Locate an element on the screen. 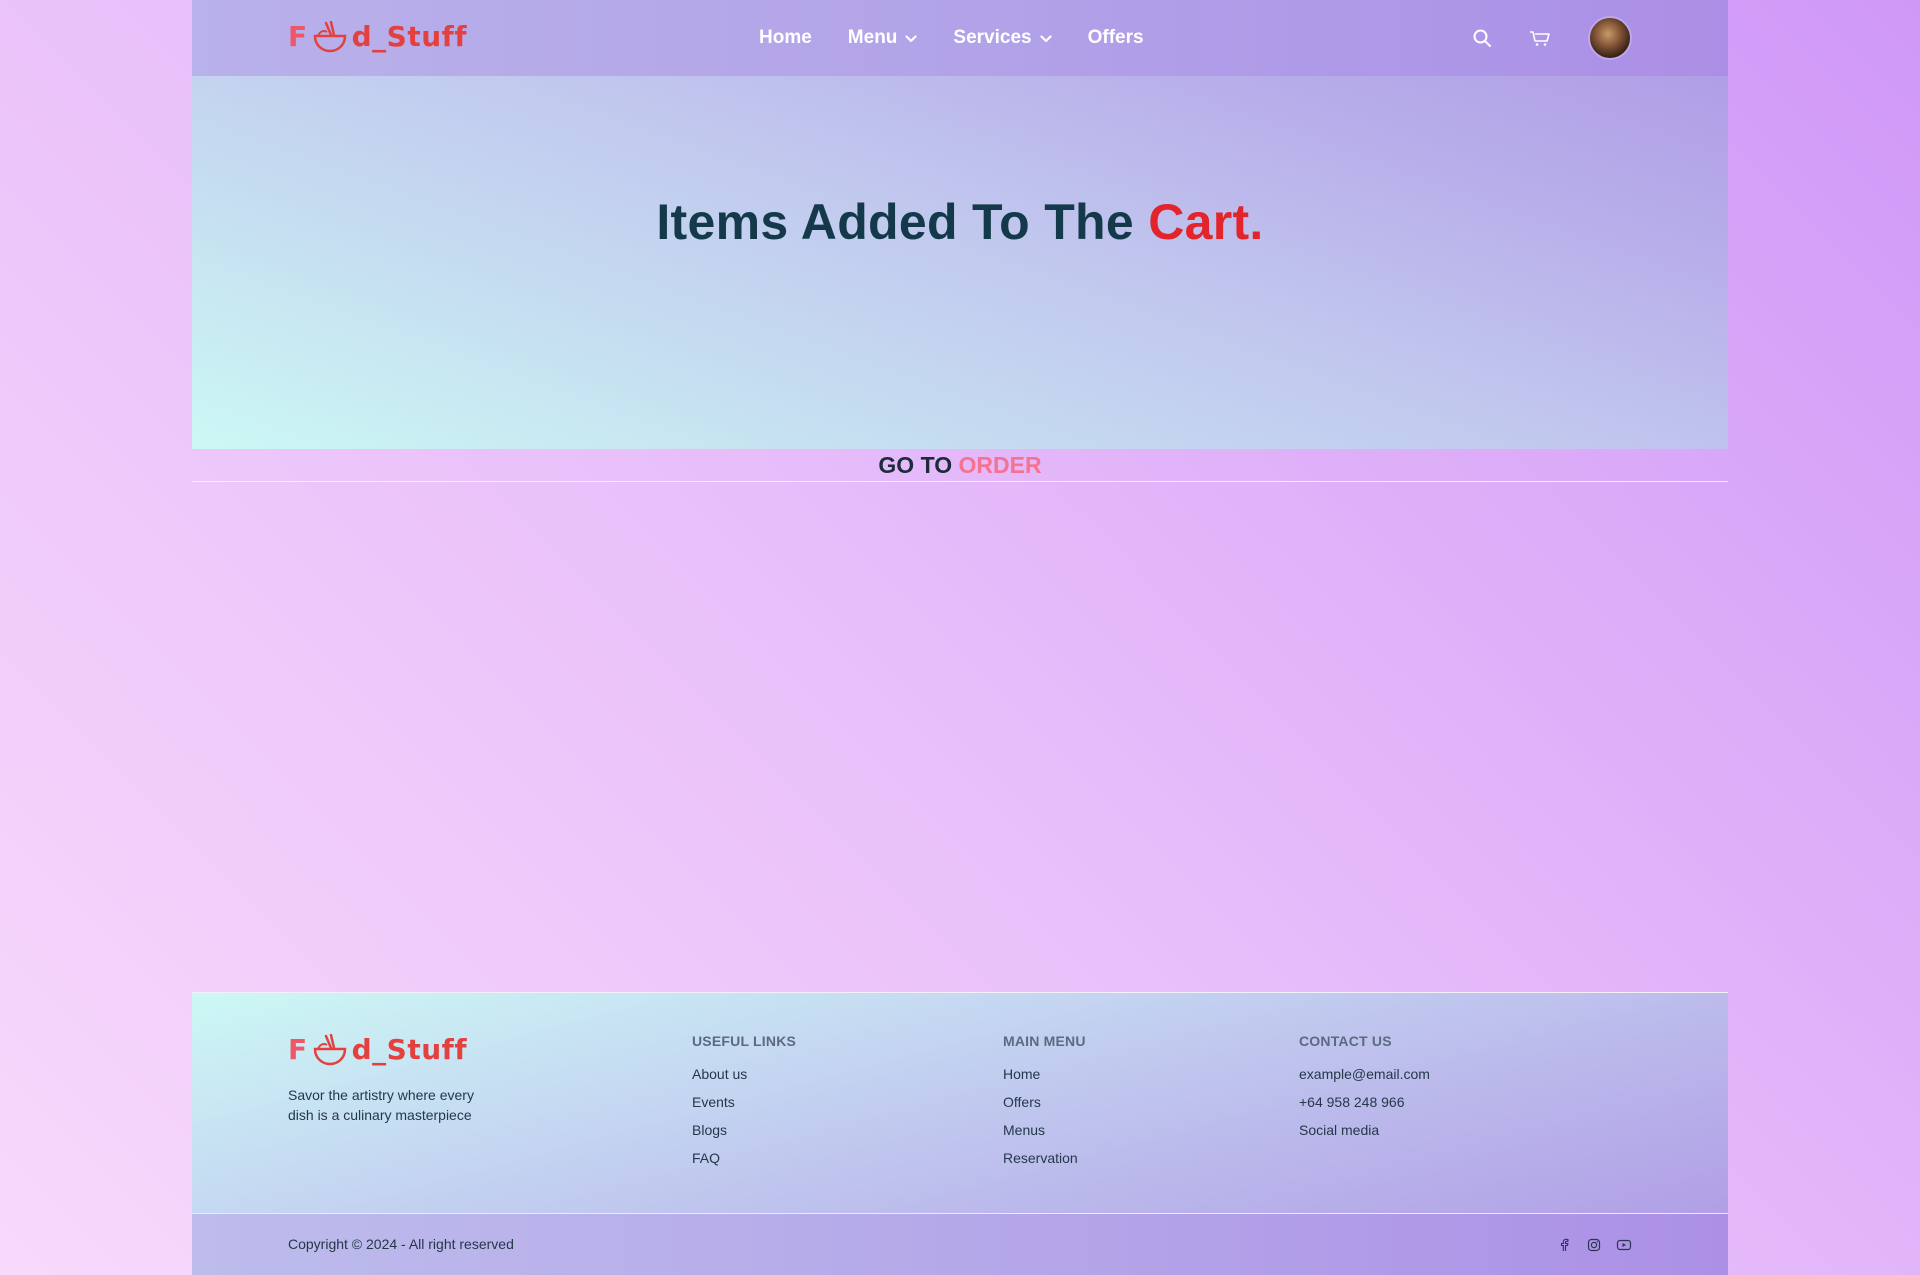  footer-link-about-us: About us is located at coordinates (744, 1074).